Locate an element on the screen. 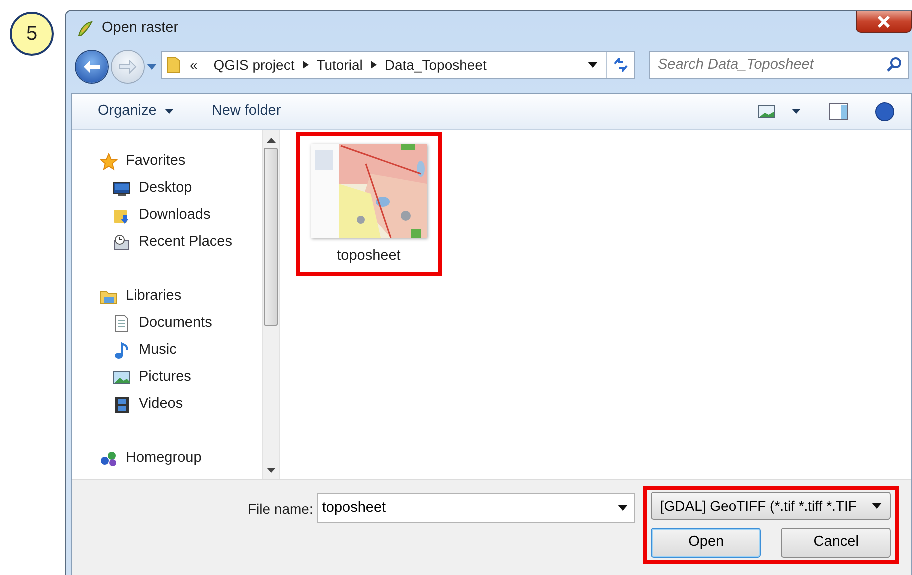 The width and height of the screenshot is (912, 575). file-type-dropdown: [GDAL] GeoTIFF (*.tif *.tiff *.TIF is located at coordinates (771, 506).